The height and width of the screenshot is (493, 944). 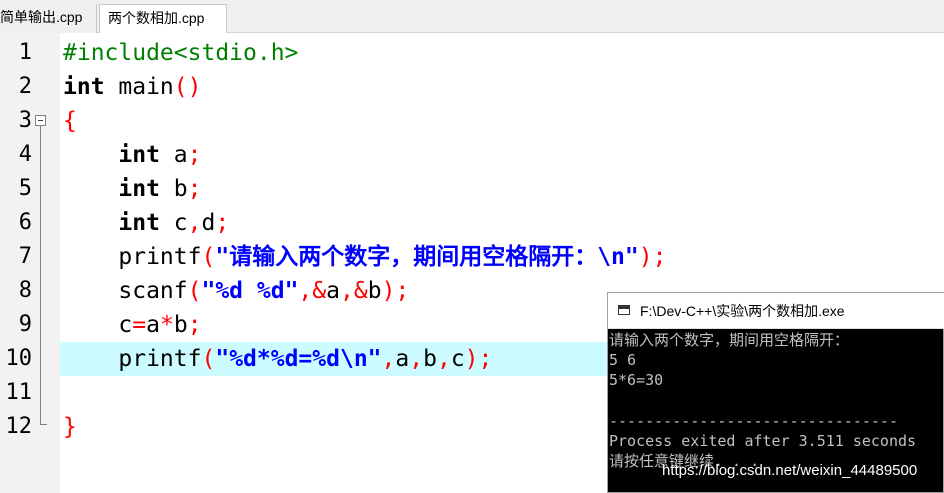 I want to click on line-number: 1, so click(x=25, y=52).